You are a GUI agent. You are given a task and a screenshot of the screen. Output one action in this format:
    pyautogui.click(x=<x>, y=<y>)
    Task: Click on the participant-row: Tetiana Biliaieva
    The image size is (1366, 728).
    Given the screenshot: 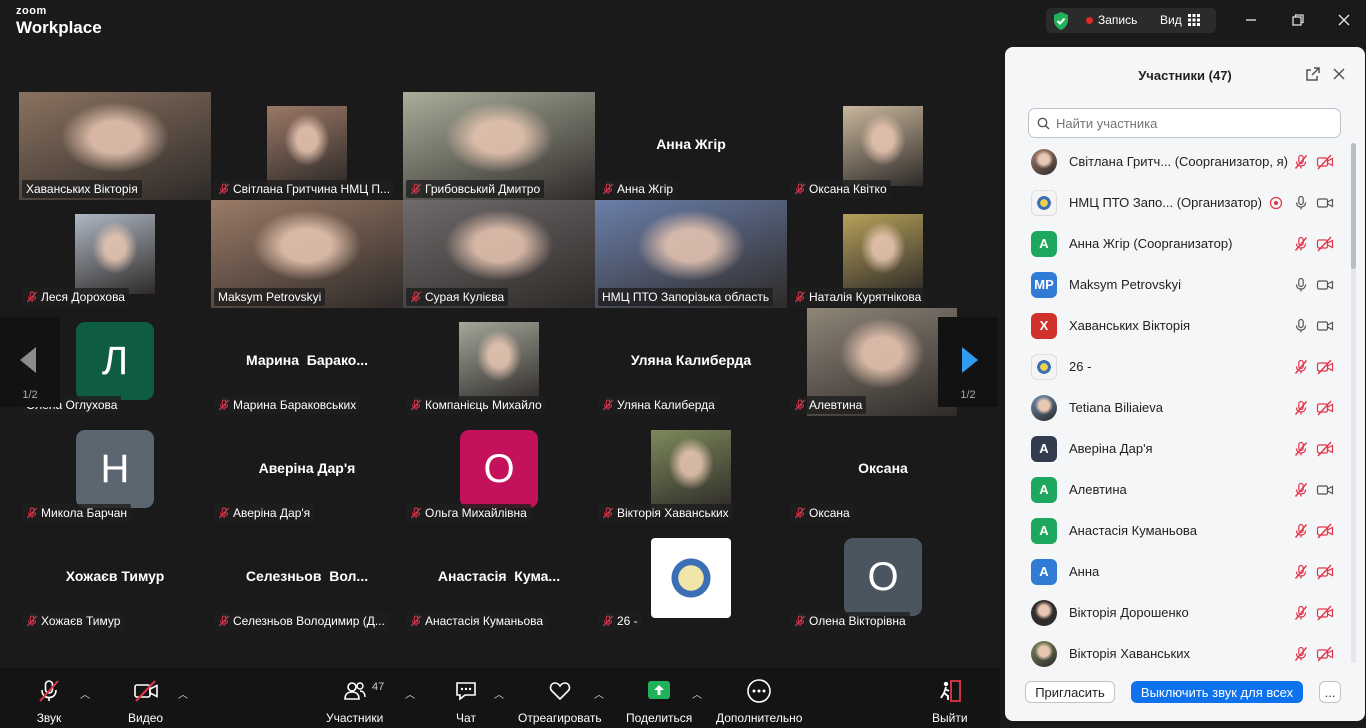 What is the action you would take?
    pyautogui.click(x=1180, y=407)
    